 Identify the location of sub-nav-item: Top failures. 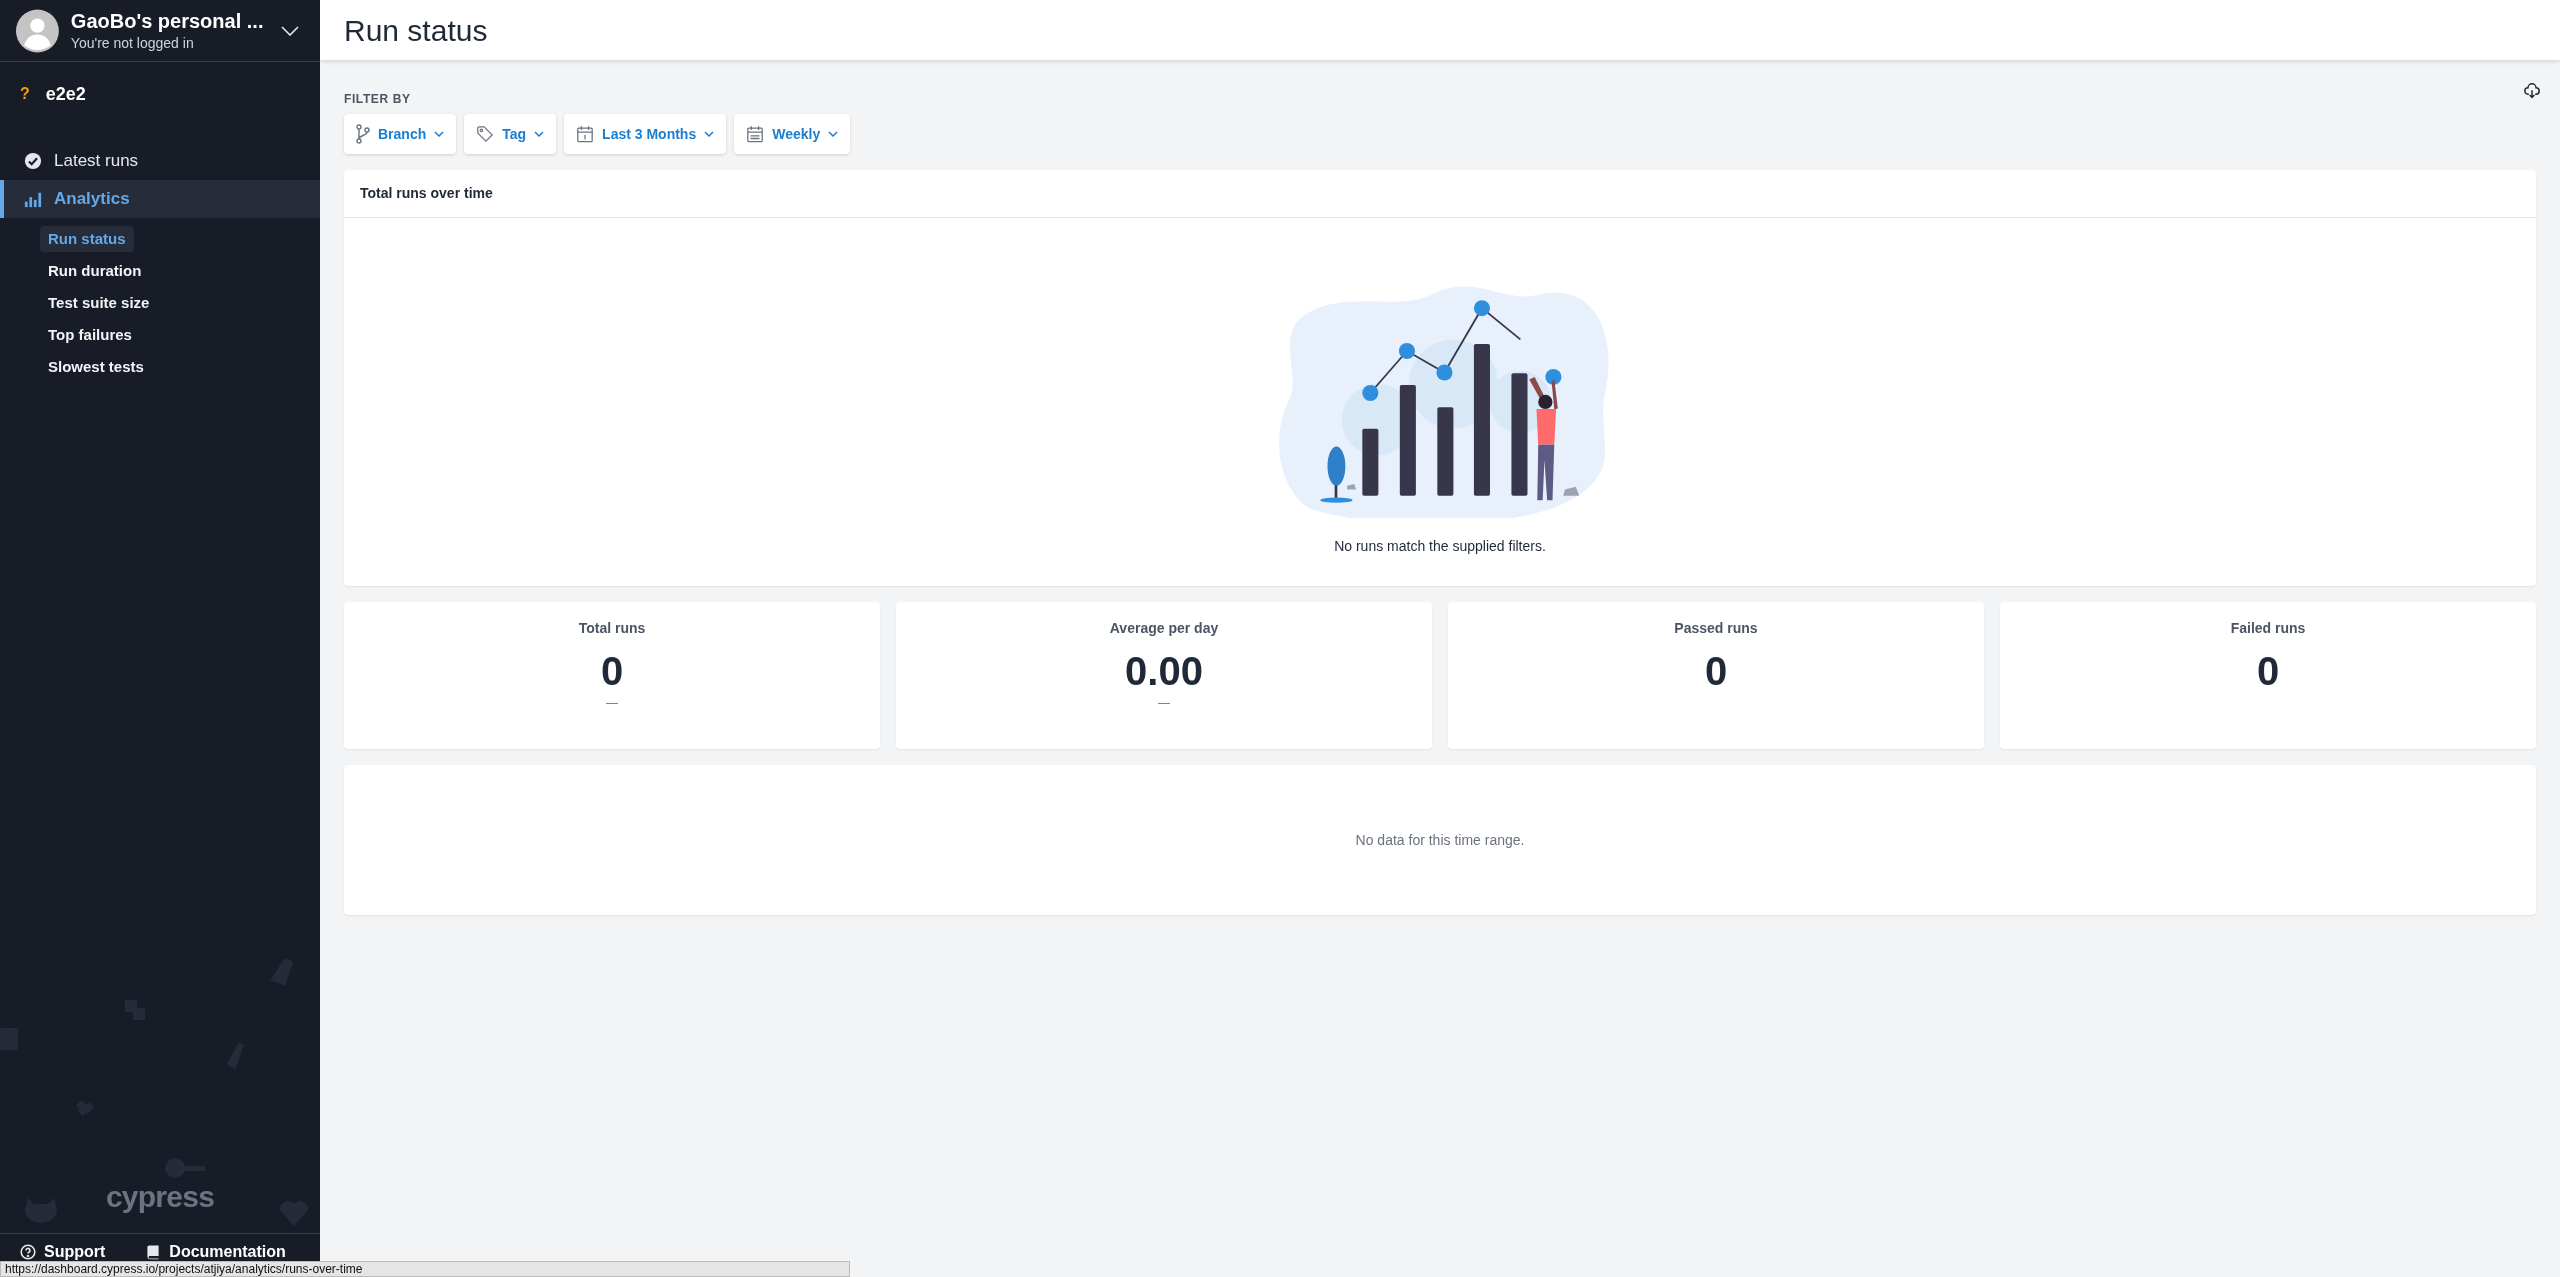
(90, 335).